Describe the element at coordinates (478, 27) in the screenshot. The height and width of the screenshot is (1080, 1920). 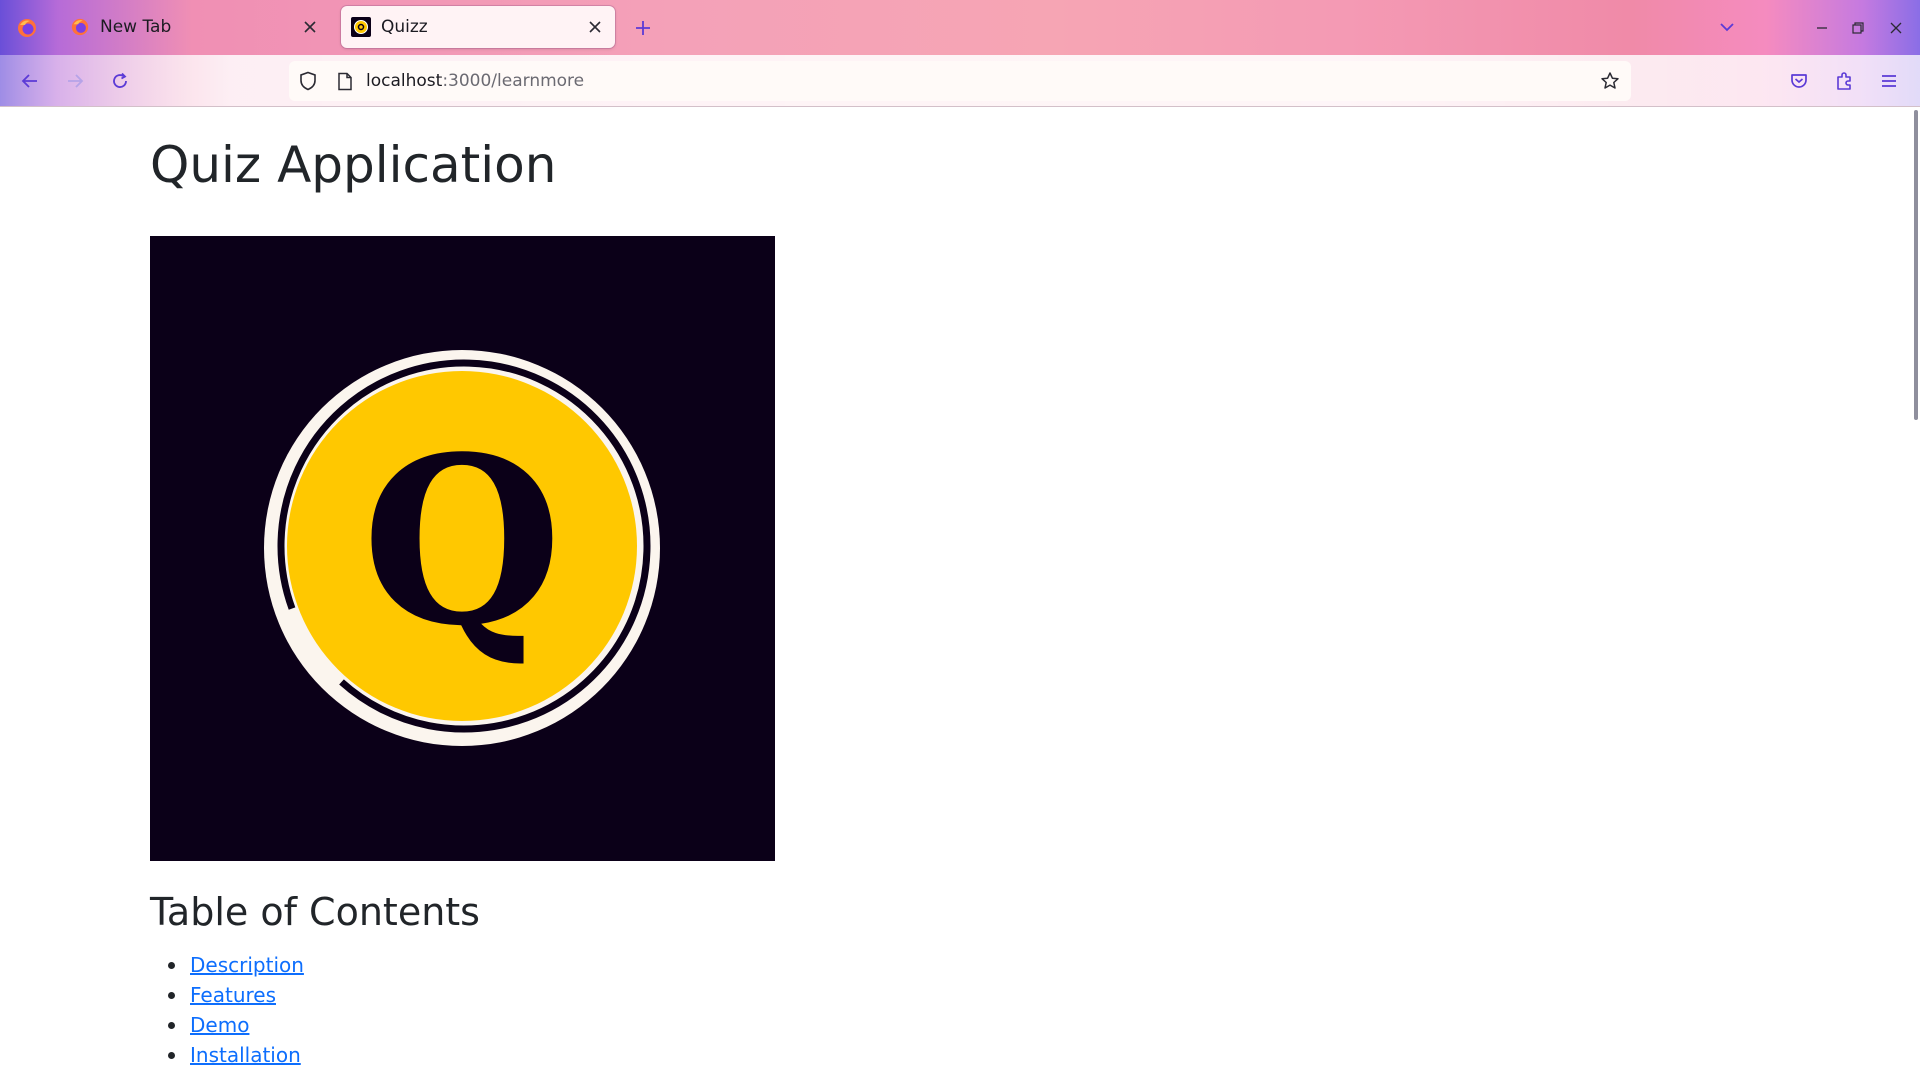
I see `tab-quizz: Quizz` at that location.